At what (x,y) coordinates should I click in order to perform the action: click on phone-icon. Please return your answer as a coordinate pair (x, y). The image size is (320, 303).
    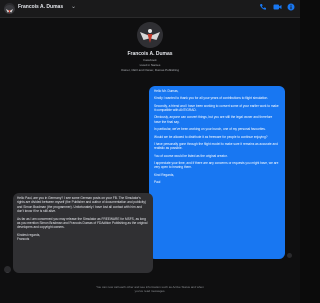
    Looking at the image, I should click on (263, 8).